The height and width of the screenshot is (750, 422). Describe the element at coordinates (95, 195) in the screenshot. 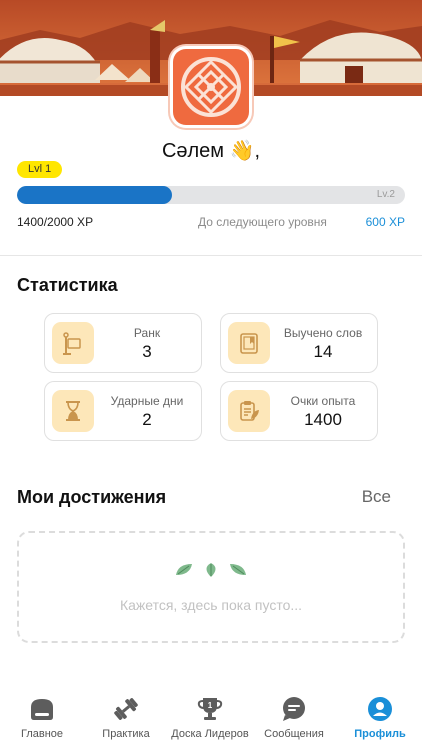

I see `xp-progress-fill` at that location.